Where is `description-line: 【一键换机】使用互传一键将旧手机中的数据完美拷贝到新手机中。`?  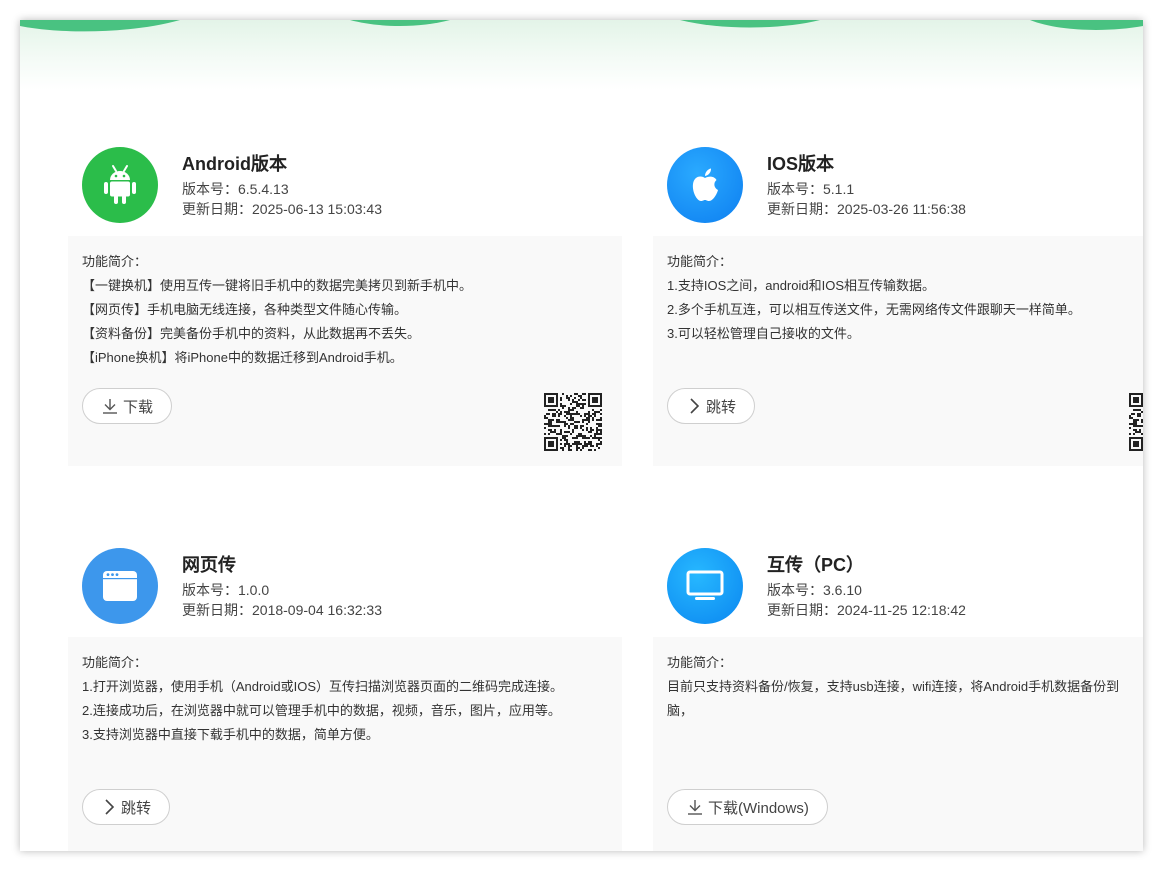
description-line: 【一键换机】使用互传一键将旧手机中的数据完美拷贝到新手机中。 is located at coordinates (277, 285).